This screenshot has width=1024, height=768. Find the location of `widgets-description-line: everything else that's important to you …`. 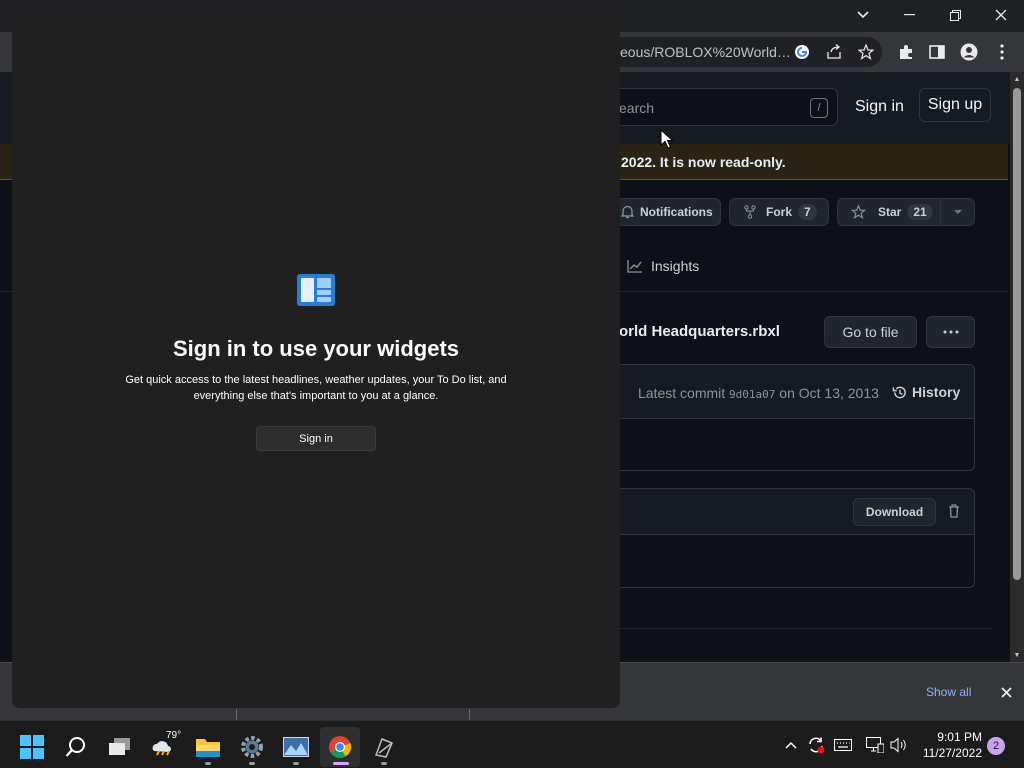

widgets-description-line: everything else that's important to you … is located at coordinates (316, 396).